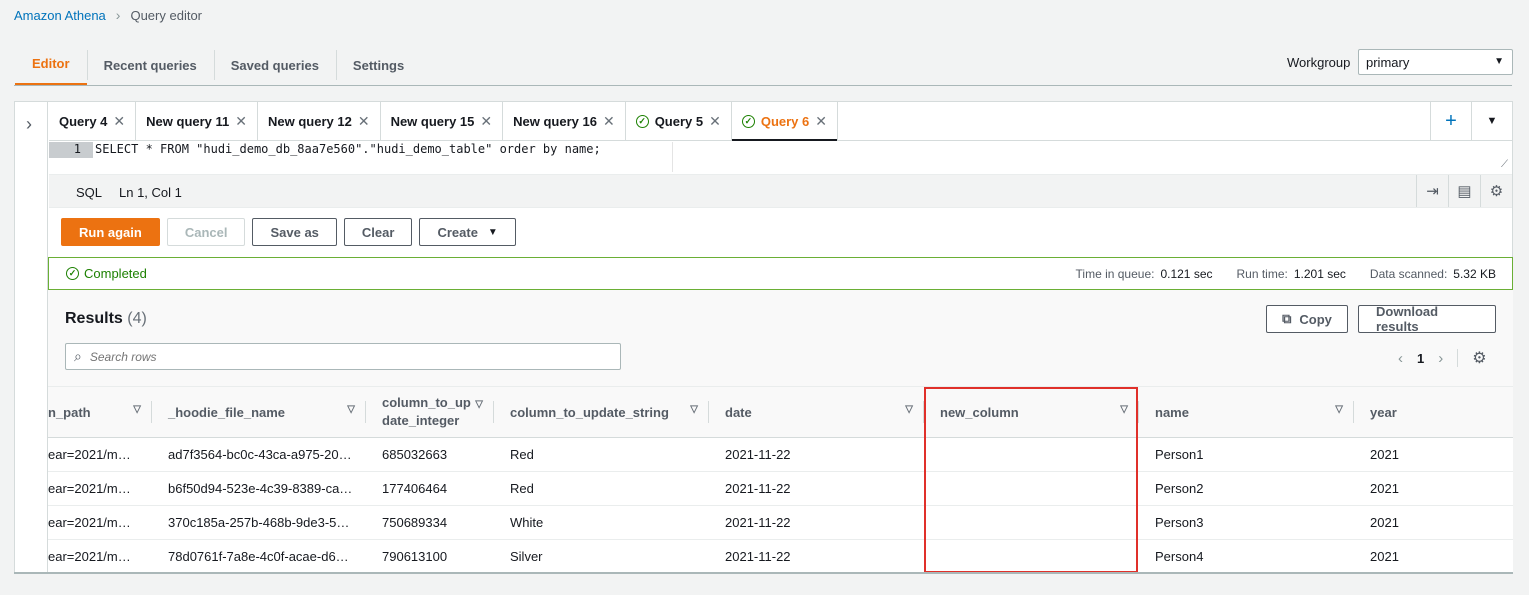 This screenshot has width=1529, height=595. Describe the element at coordinates (1186, 274) in the screenshot. I see `time-in-queue-value: 0.121 sec` at that location.